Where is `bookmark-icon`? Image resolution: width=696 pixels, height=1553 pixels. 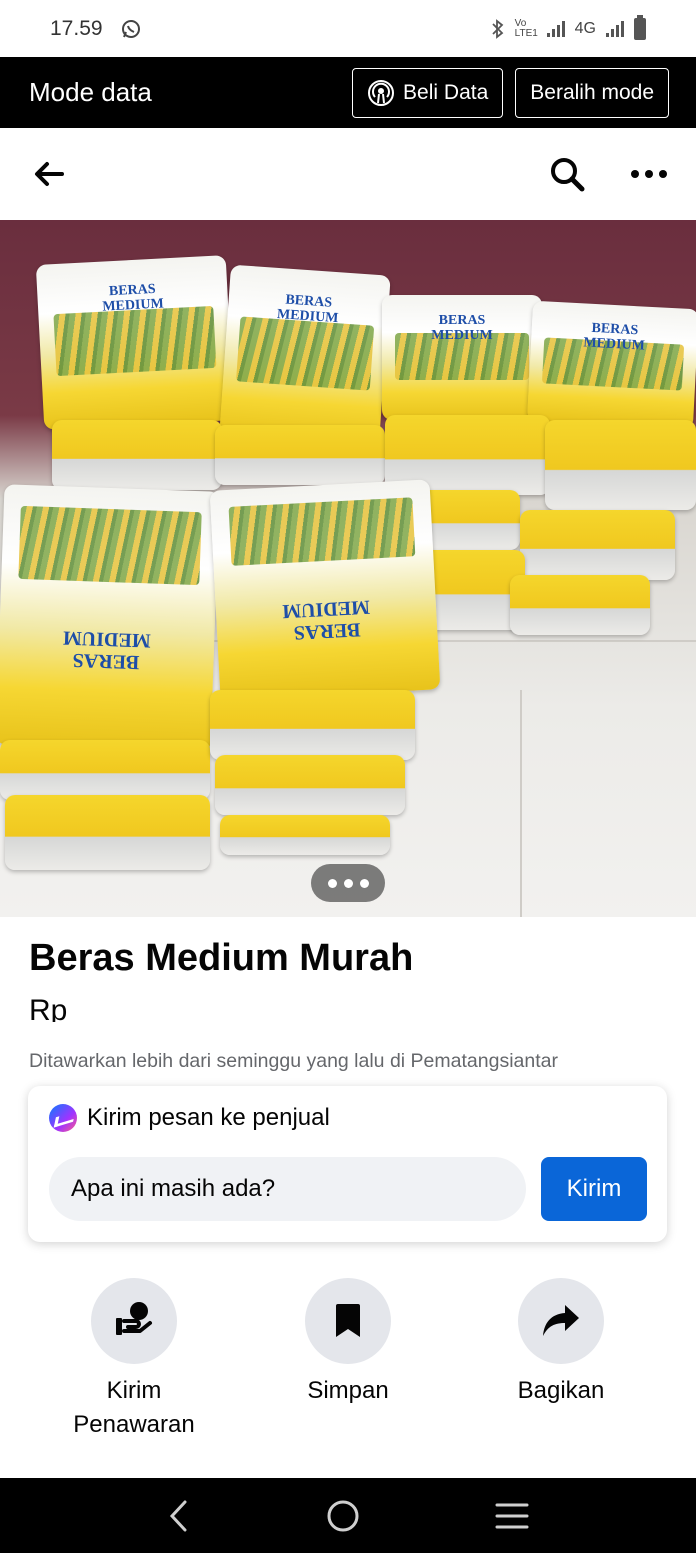 bookmark-icon is located at coordinates (348, 1320).